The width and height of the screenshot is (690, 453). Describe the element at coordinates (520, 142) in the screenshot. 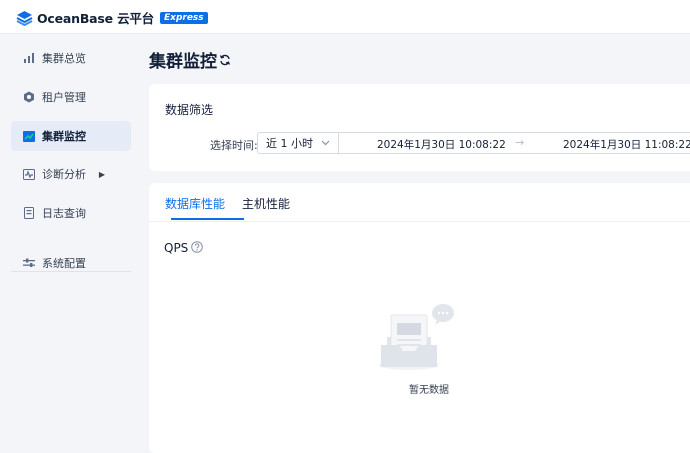

I see `range-arrow-icon: →` at that location.